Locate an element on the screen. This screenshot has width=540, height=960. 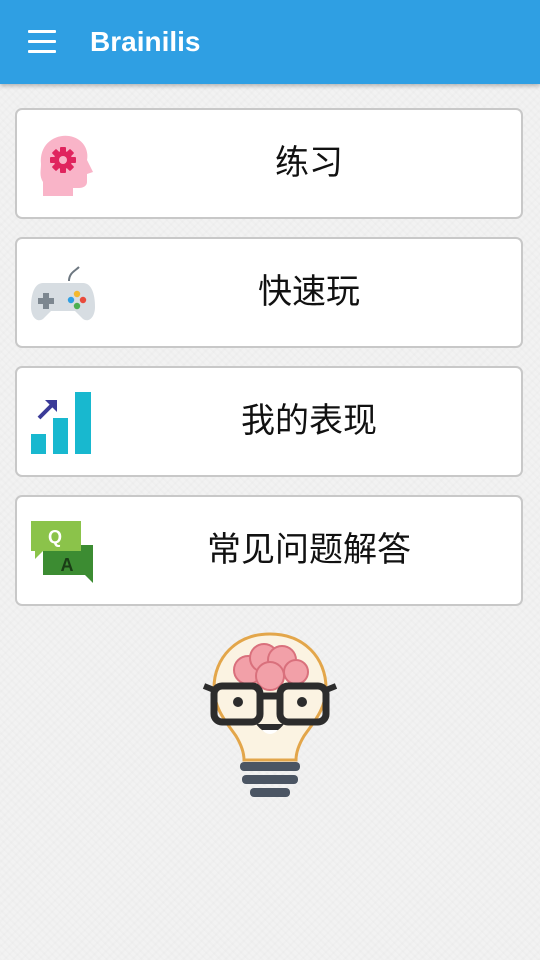
menu-card-label: 常见问题解答 is located at coordinates (309, 550).